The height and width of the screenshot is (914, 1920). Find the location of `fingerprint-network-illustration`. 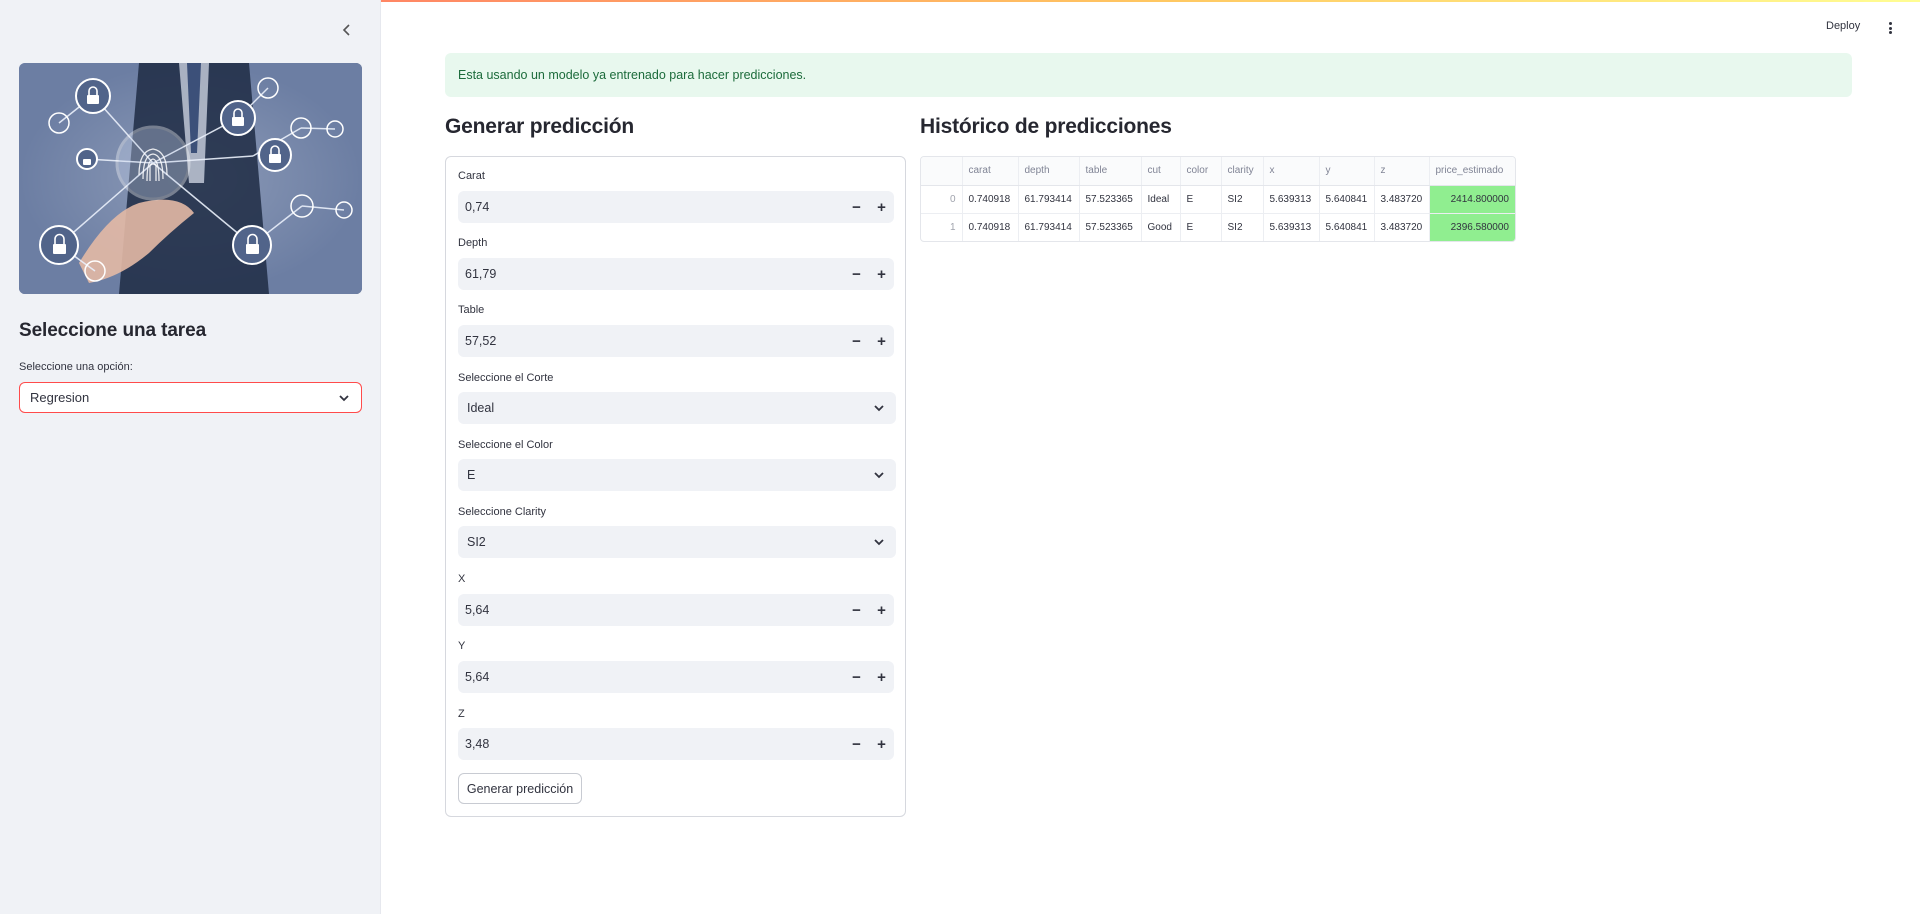

fingerprint-network-illustration is located at coordinates (190, 178).